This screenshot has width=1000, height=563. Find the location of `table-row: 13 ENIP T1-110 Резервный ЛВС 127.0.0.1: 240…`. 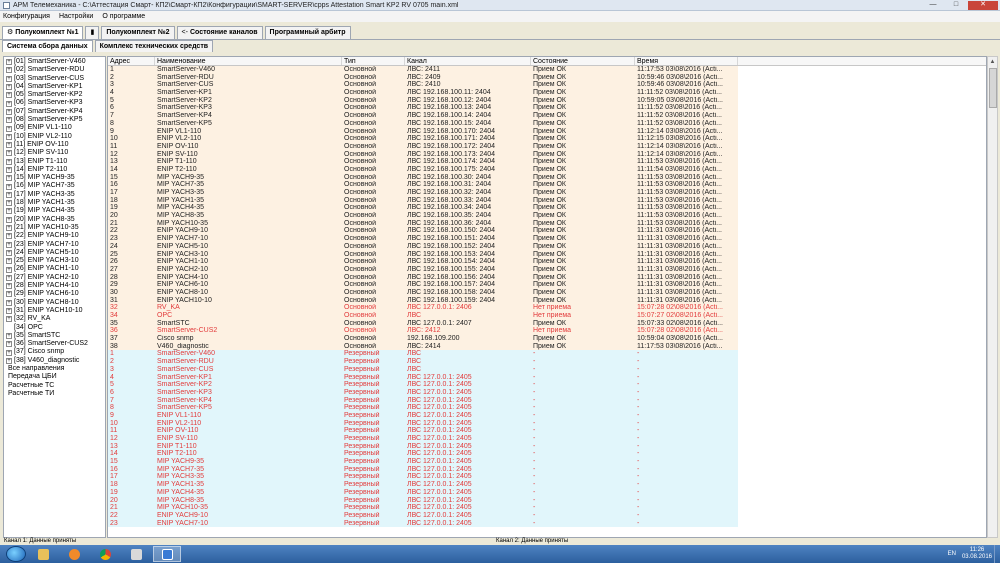

table-row: 13 ENIP T1-110 Резервный ЛВС 127.0.0.1: 240… is located at coordinates (547, 446).